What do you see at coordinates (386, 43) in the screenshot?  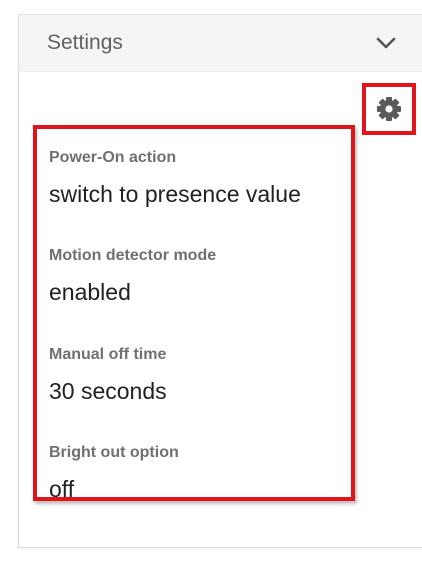 I see `chevron-down-icon` at bounding box center [386, 43].